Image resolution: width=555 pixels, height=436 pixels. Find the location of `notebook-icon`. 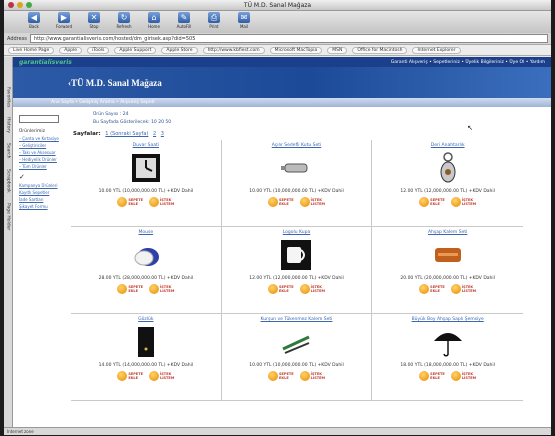

notebook-icon is located at coordinates (146, 342).